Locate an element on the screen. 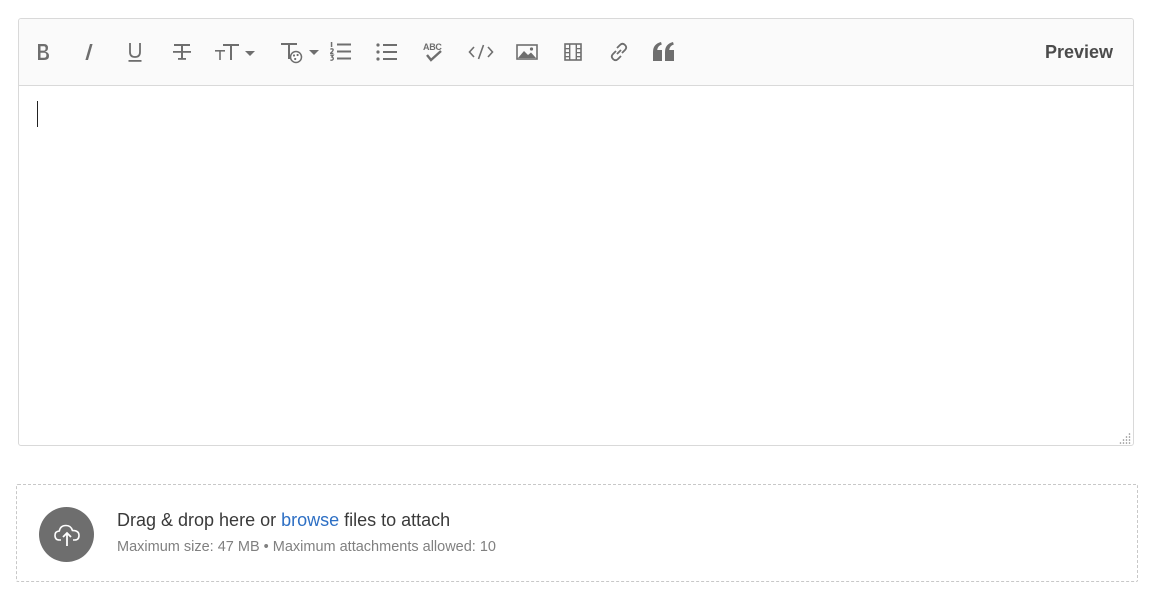  italic-icon is located at coordinates (89, 52).